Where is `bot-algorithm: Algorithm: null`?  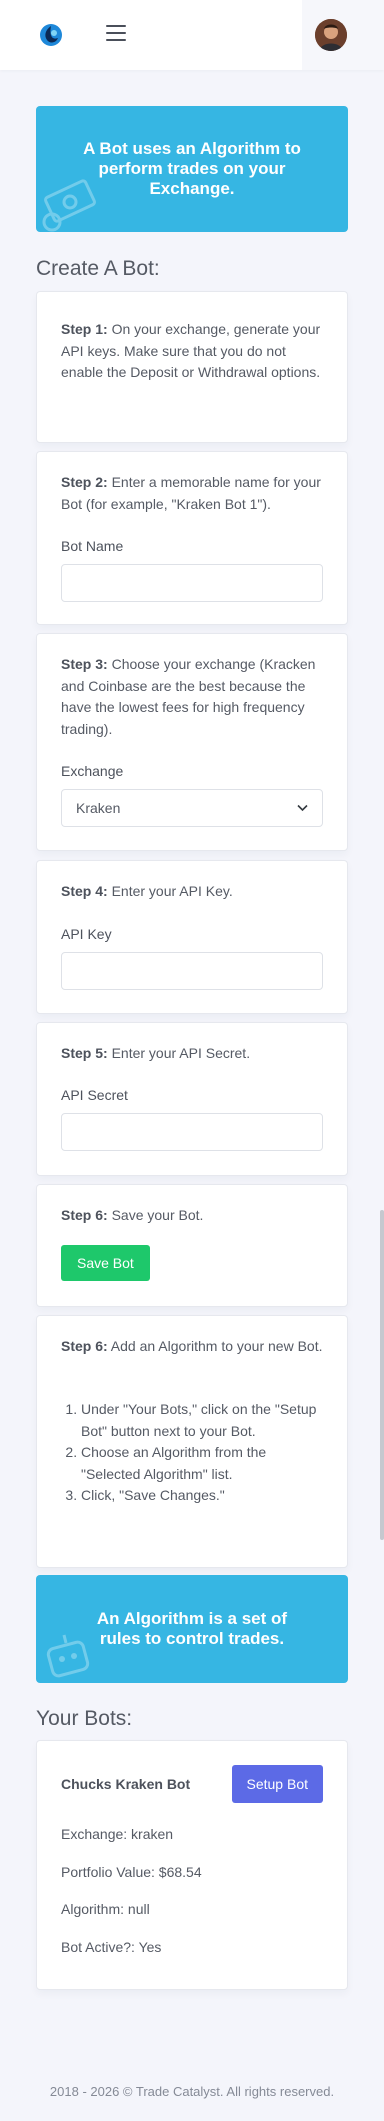 bot-algorithm: Algorithm: null is located at coordinates (105, 1909).